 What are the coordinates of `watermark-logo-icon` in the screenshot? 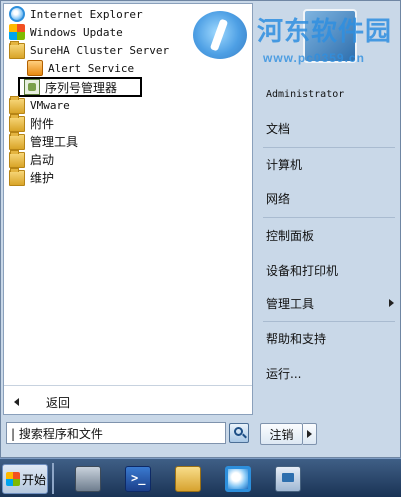 It's located at (220, 35).